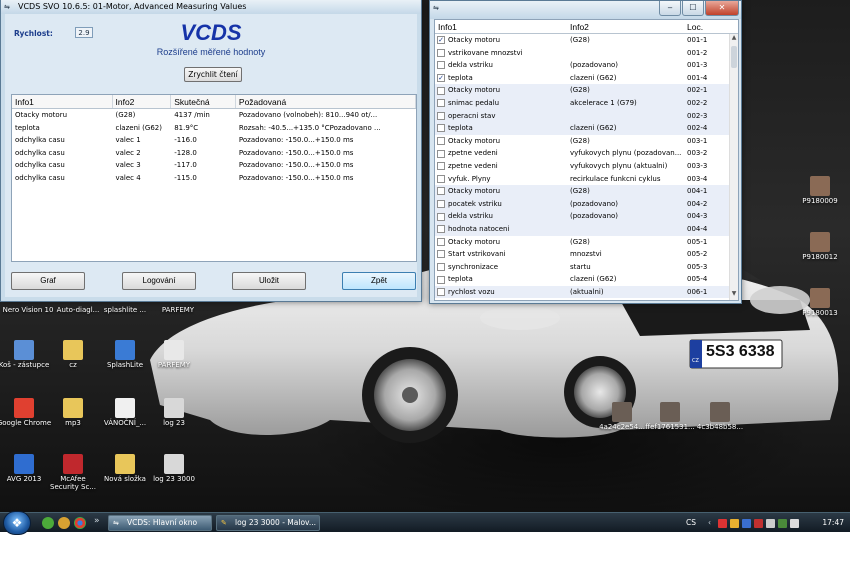 Image resolution: width=850 pixels, height=566 pixels. What do you see at coordinates (586, 141) in the screenshot?
I see `list-item: Otacky motoru (G28) 003-1` at bounding box center [586, 141].